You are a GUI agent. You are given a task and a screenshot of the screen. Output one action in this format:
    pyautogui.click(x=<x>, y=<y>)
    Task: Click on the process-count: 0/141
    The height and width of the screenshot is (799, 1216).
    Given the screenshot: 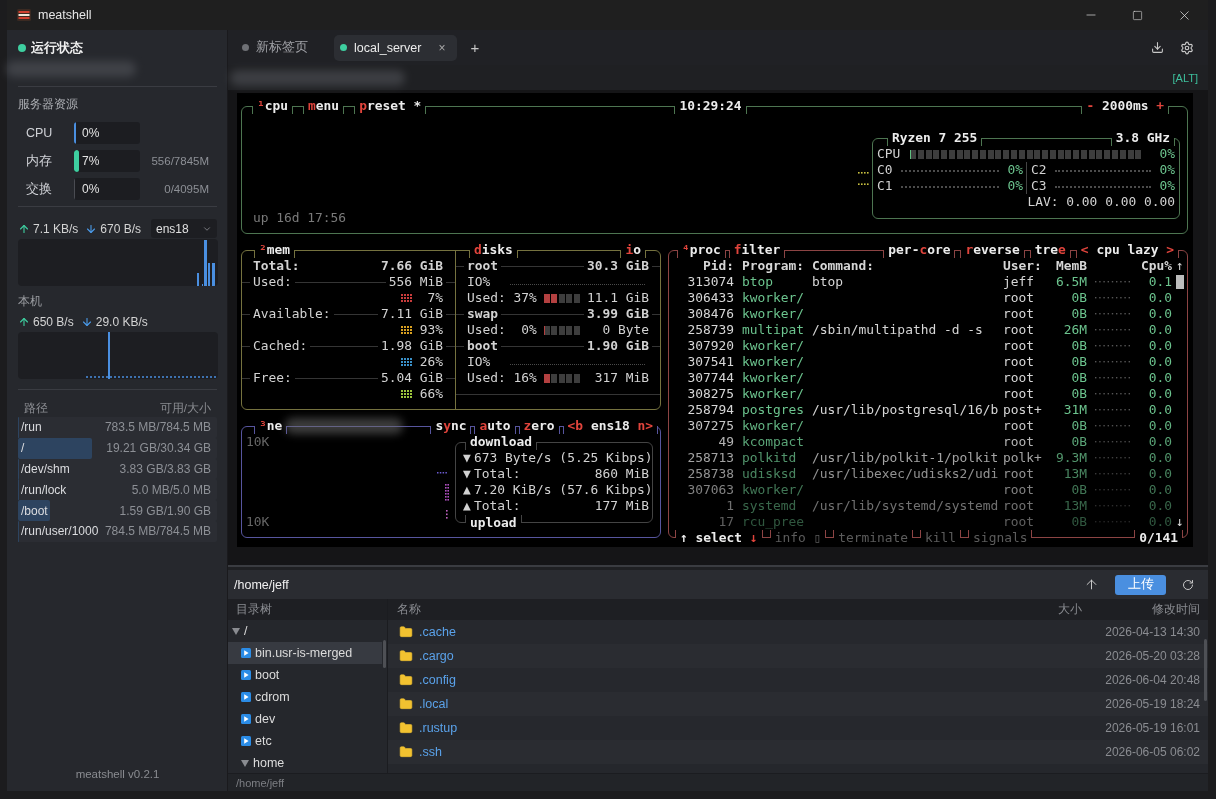 What is the action you would take?
    pyautogui.click(x=1158, y=538)
    